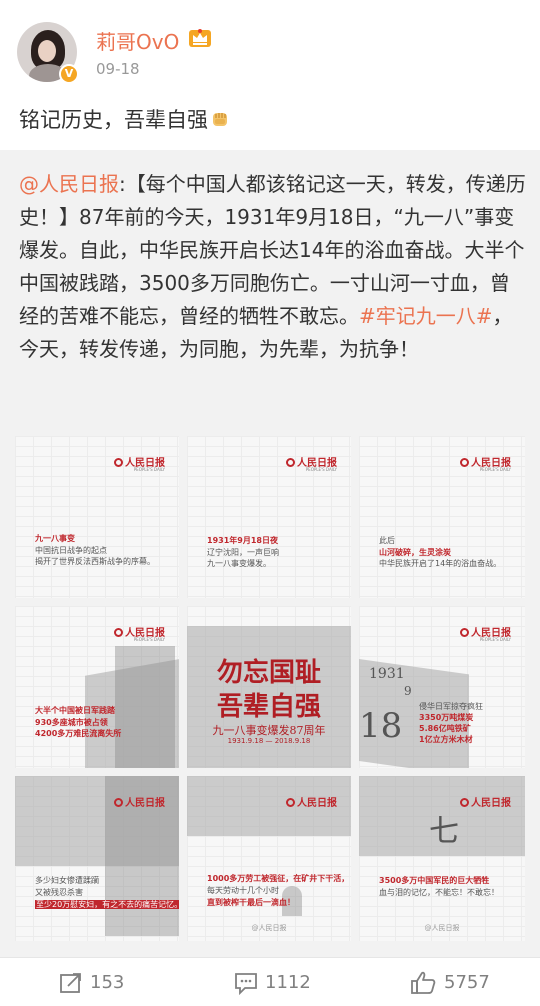 This screenshot has width=540, height=1006. What do you see at coordinates (269, 741) in the screenshot?
I see `image-5-dates: 1931.9.18 — 2018.9.18` at bounding box center [269, 741].